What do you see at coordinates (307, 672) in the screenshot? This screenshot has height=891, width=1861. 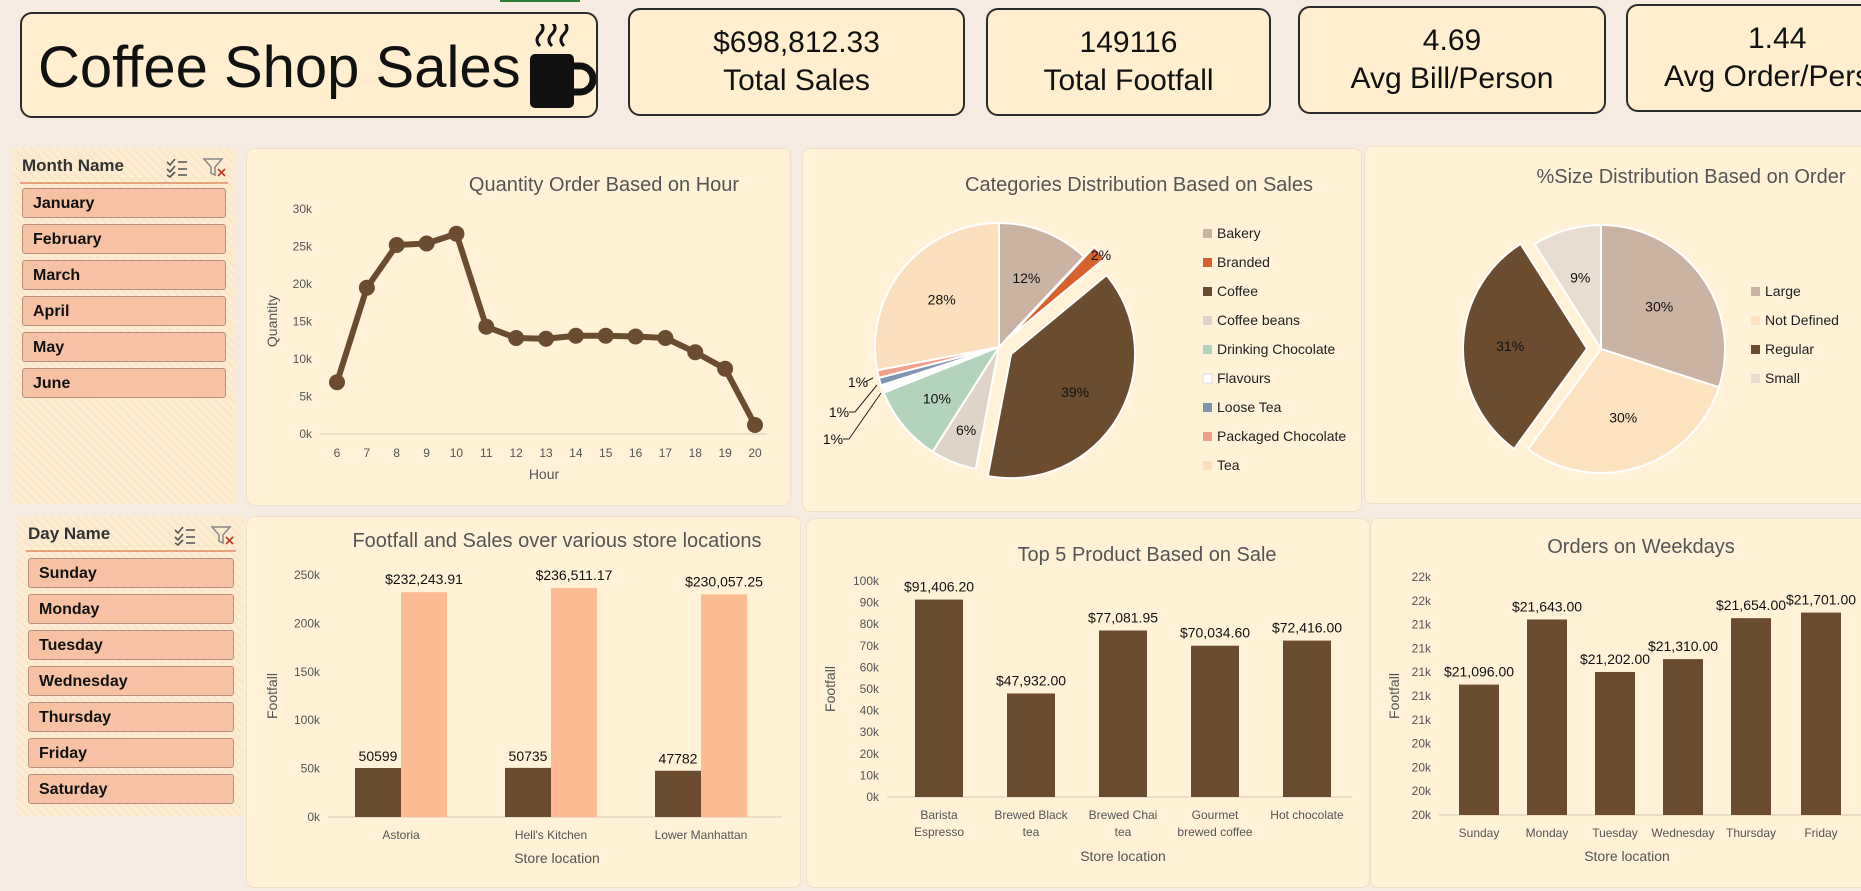 I see `y-tick-label: 150k` at bounding box center [307, 672].